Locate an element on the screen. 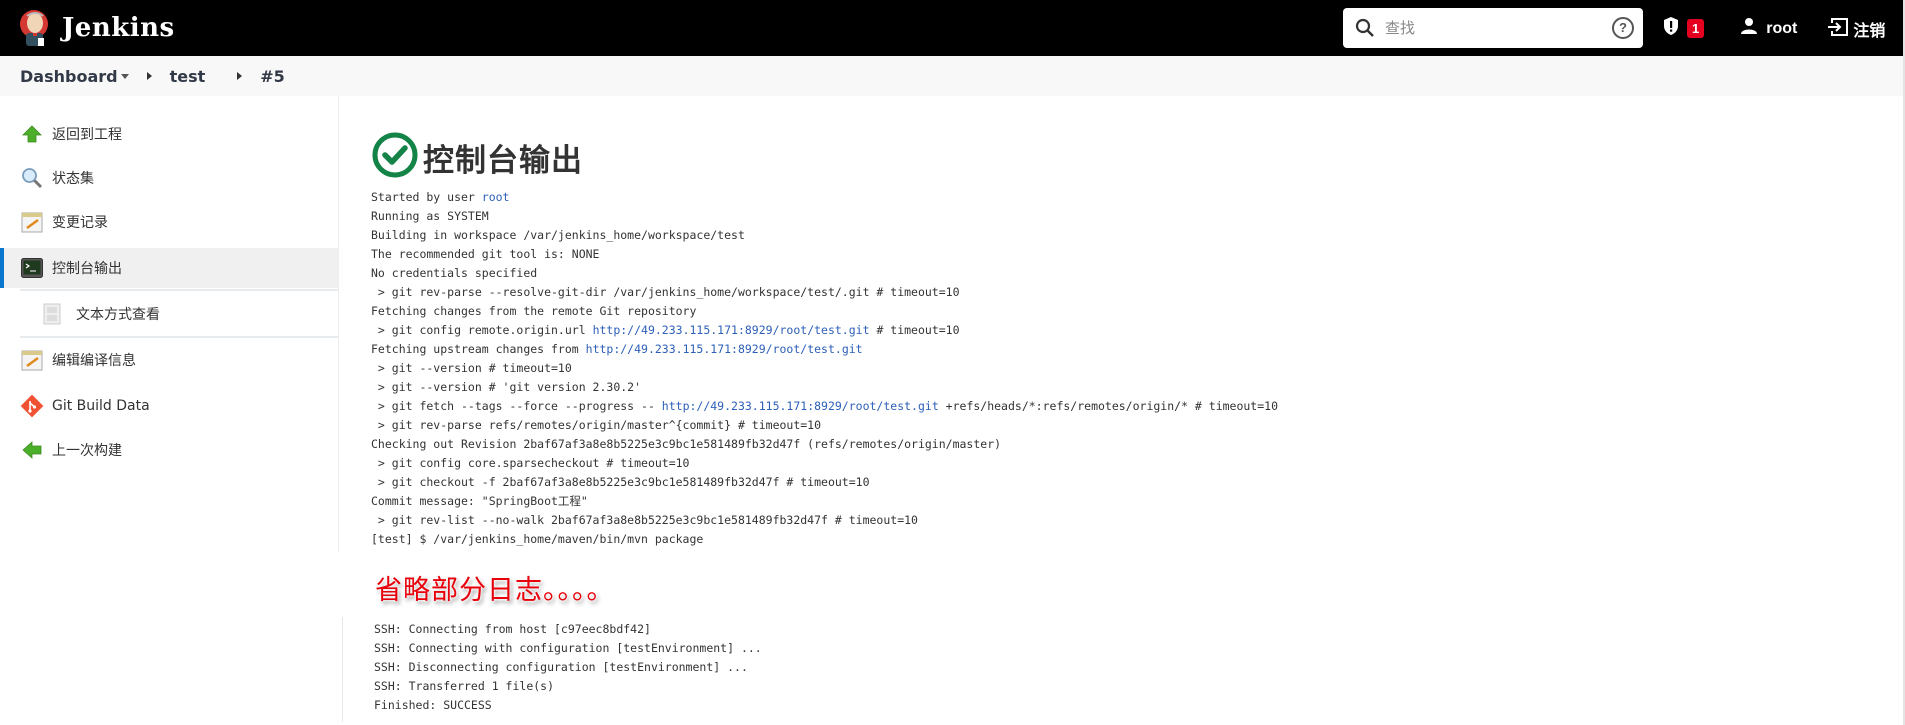 This screenshot has width=1905, height=725. sidebar-item-label: 变更记录 is located at coordinates (80, 223).